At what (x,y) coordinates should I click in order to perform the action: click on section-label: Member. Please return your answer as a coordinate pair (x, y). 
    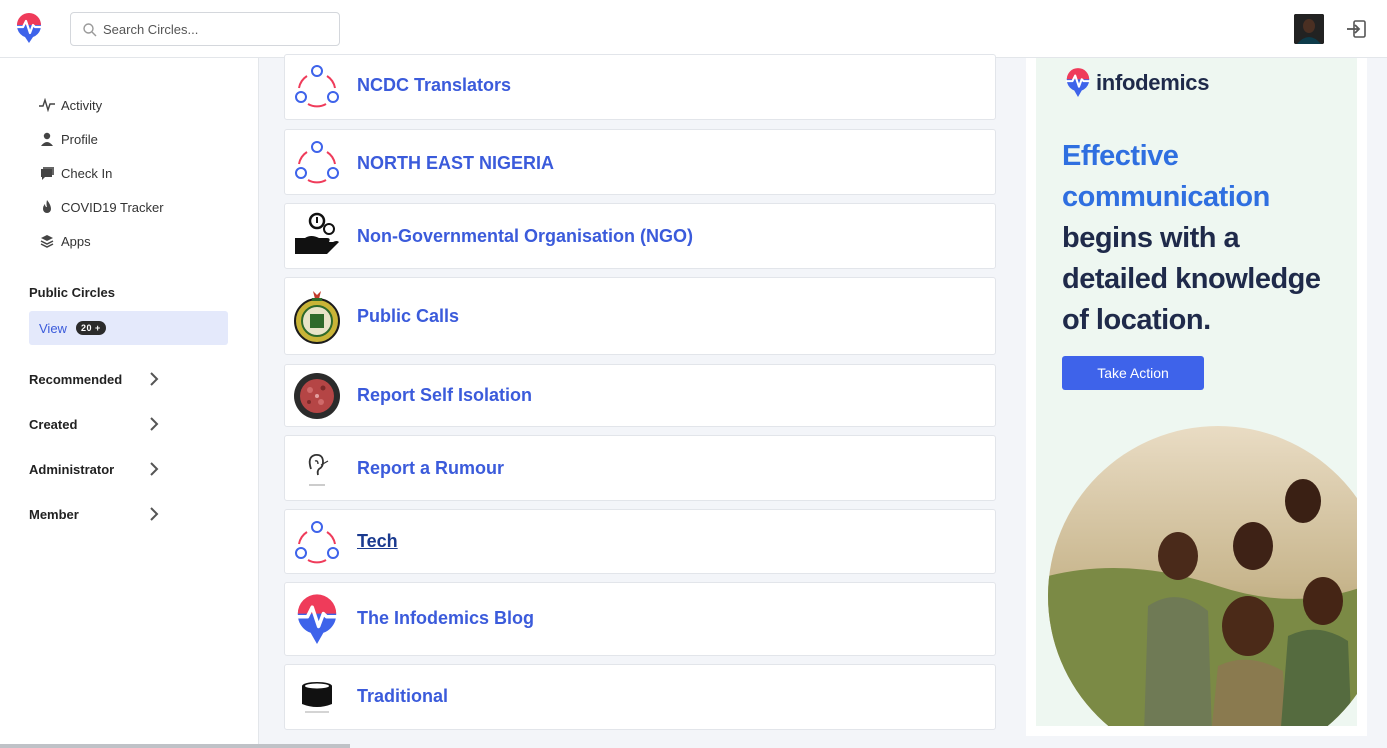
    Looking at the image, I should click on (54, 514).